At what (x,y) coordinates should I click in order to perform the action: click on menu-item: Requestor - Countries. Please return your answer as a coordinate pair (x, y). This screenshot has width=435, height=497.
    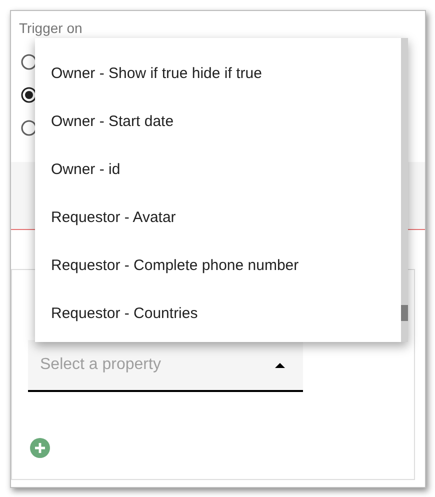
    Looking at the image, I should click on (218, 314).